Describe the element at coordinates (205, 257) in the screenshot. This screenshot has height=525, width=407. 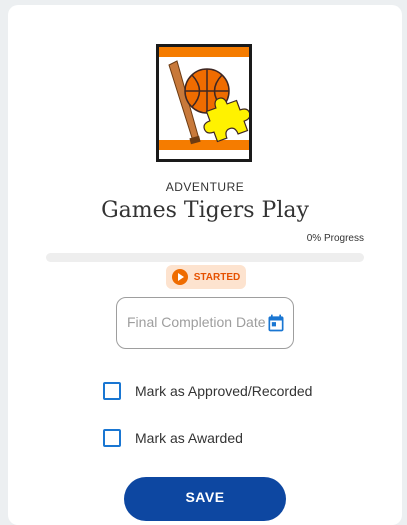
I see `progress-bar` at that location.